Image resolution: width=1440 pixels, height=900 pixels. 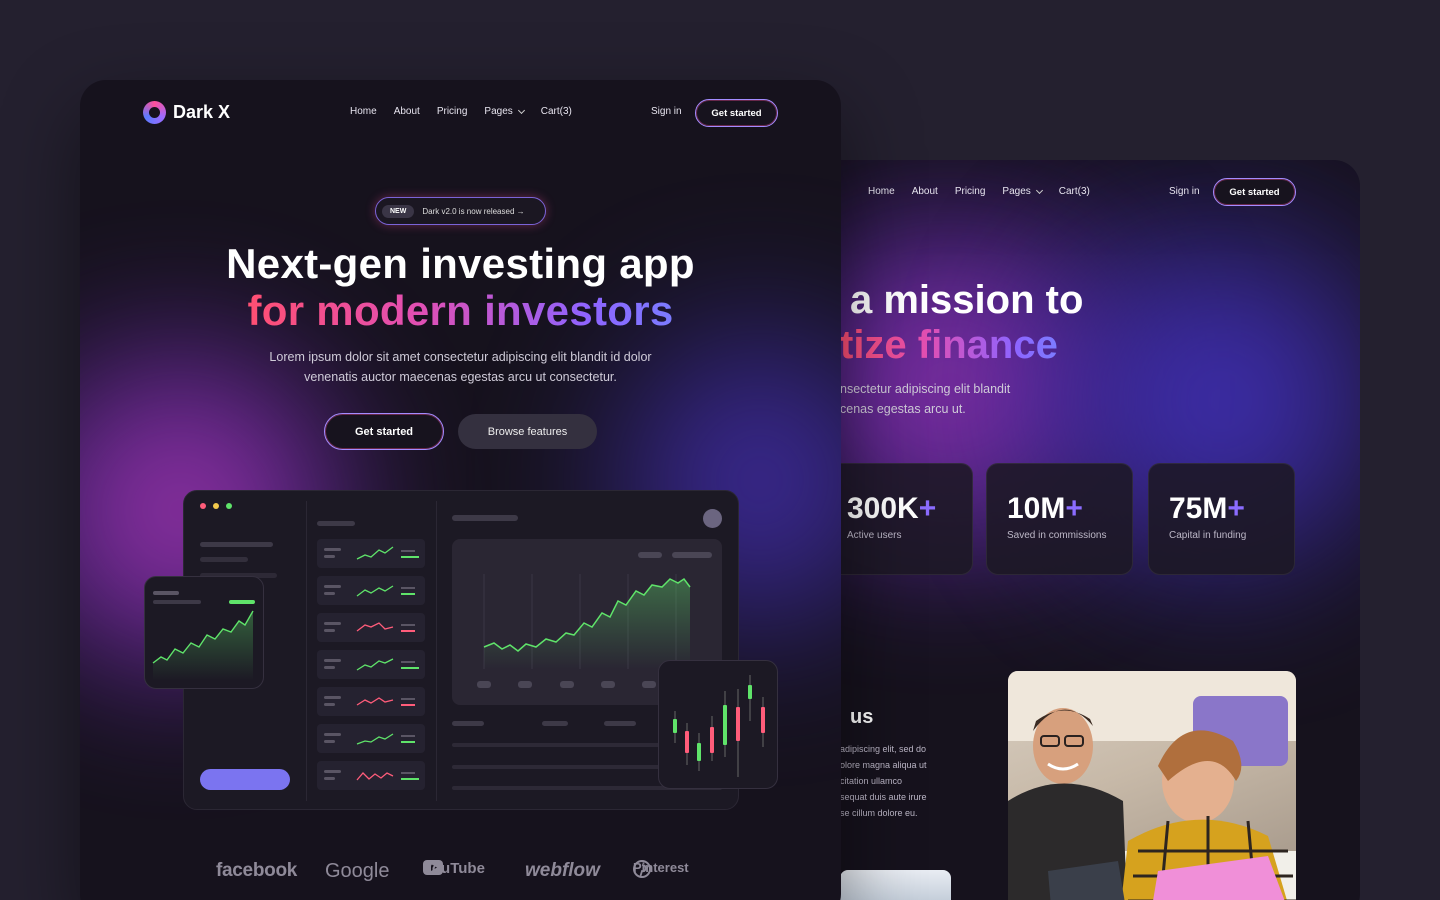 What do you see at coordinates (881, 191) in the screenshot?
I see `about-nav-home: Home` at bounding box center [881, 191].